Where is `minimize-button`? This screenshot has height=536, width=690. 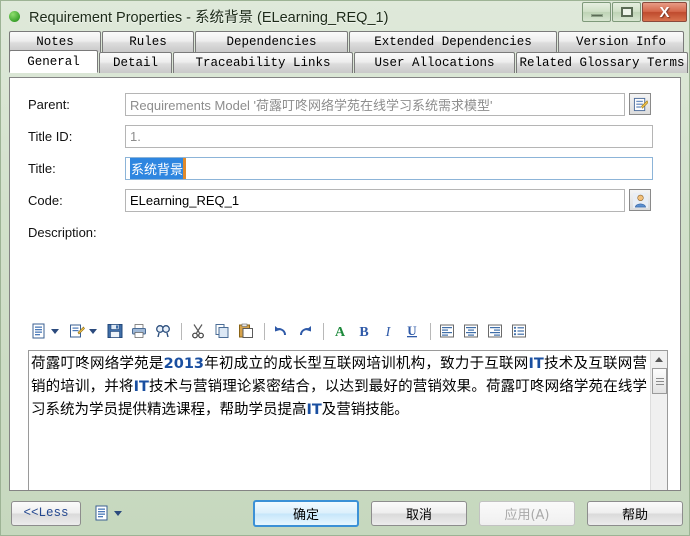 minimize-button is located at coordinates (596, 12).